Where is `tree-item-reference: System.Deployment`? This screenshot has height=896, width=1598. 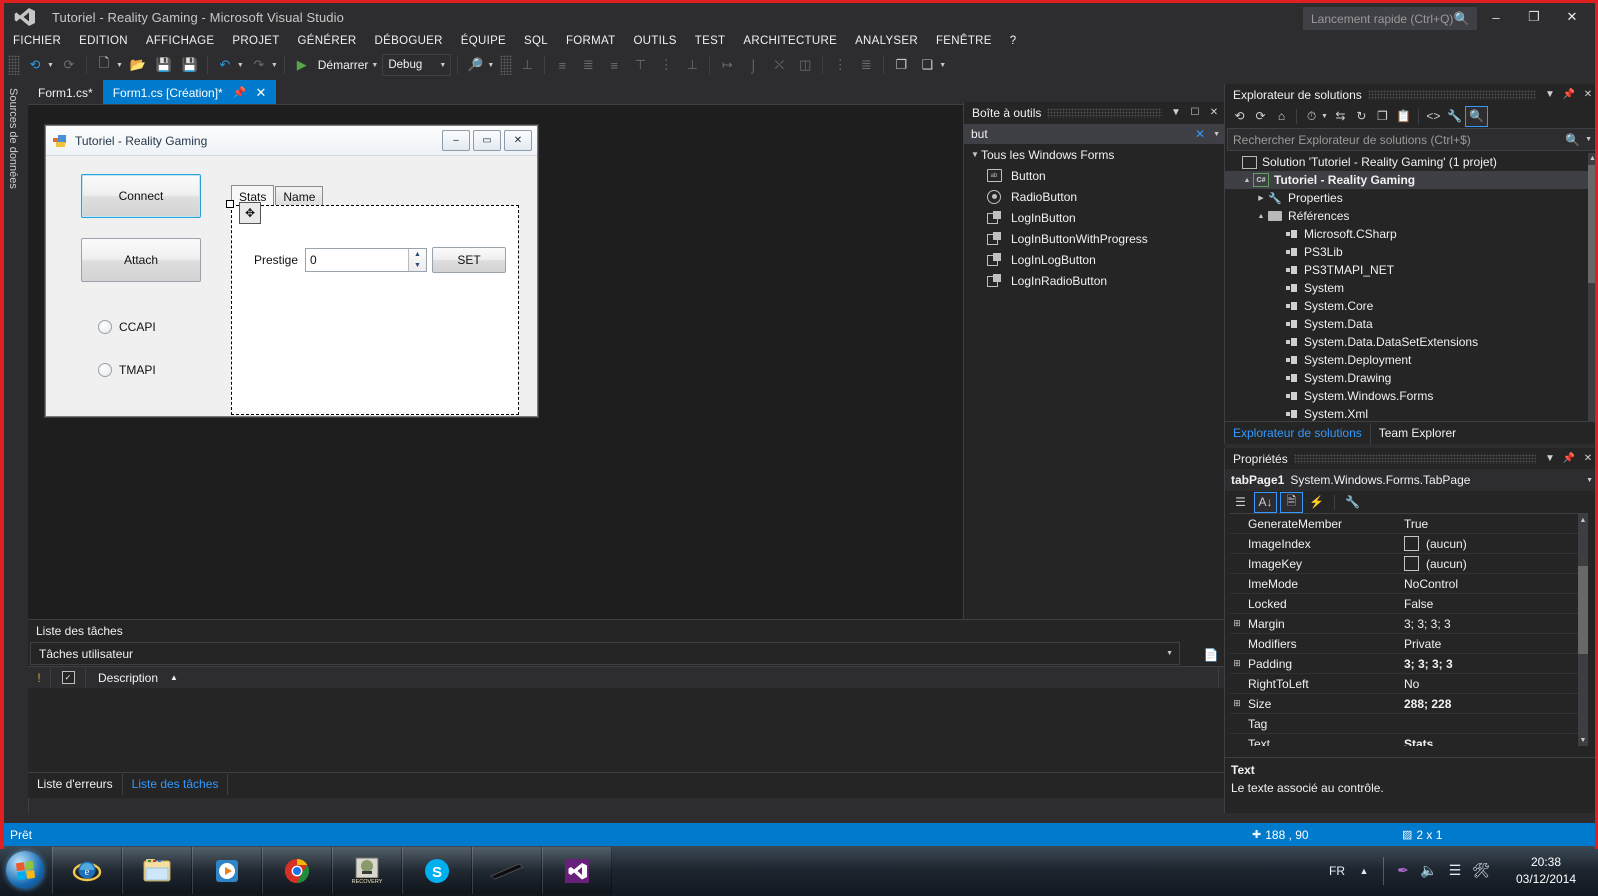
tree-item-reference: System.Deployment is located at coordinates (1411, 360).